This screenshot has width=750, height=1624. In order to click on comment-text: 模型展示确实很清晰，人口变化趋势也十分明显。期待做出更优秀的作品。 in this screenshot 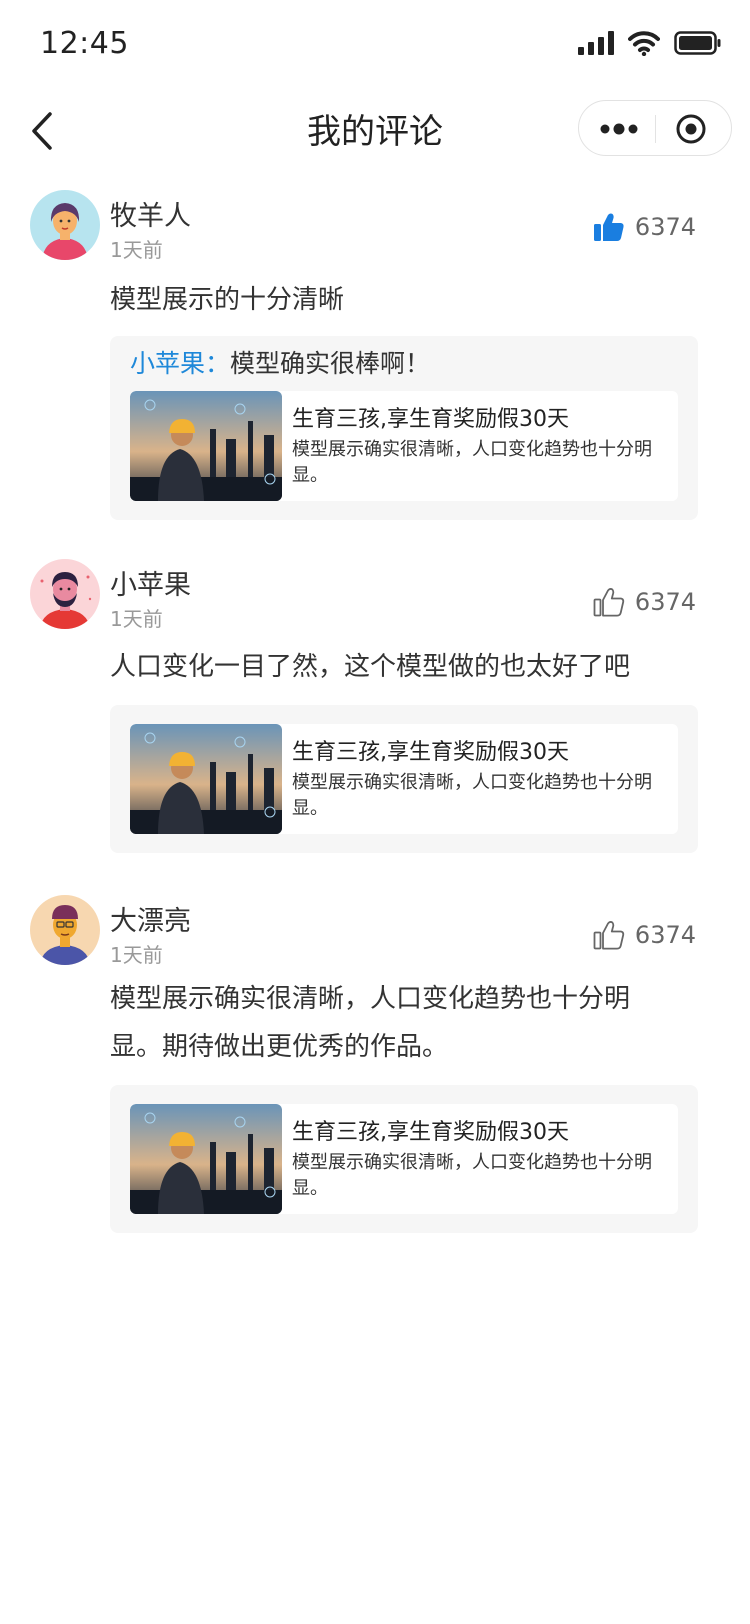, I will do `click(370, 1023)`.